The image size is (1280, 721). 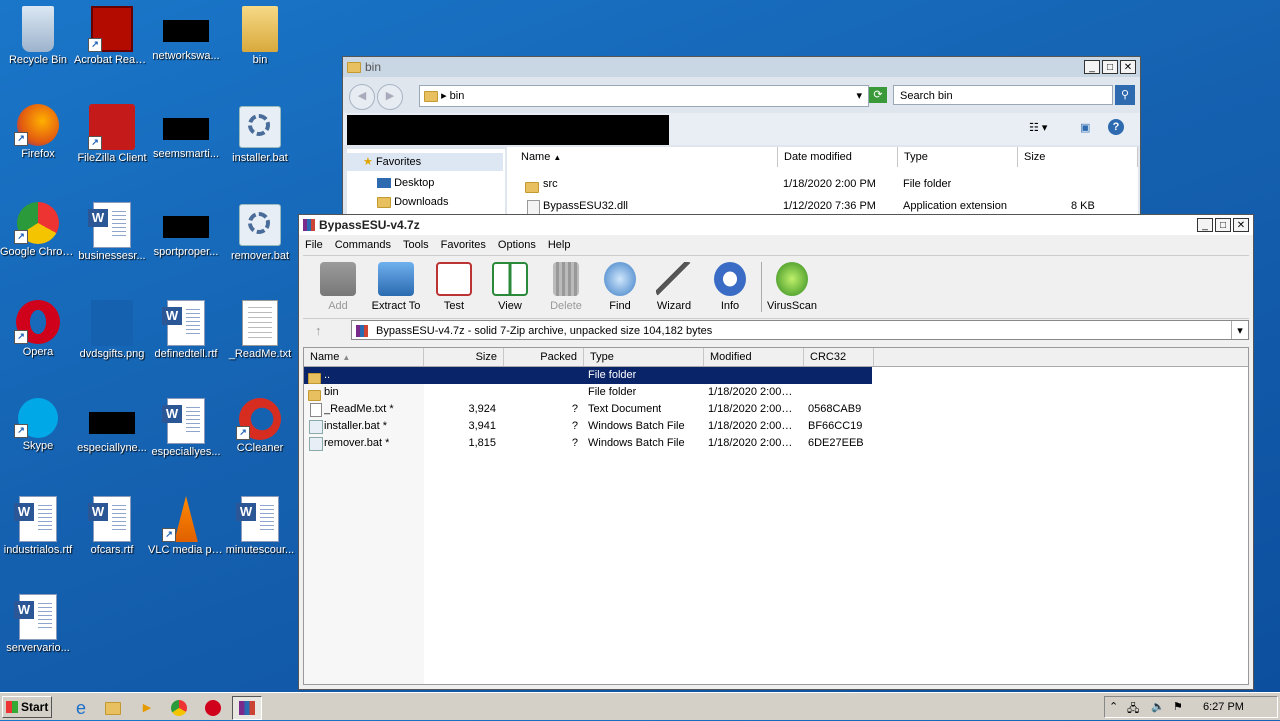 What do you see at coordinates (1133, 709) in the screenshot?
I see `network-icon: 🖧` at bounding box center [1133, 709].